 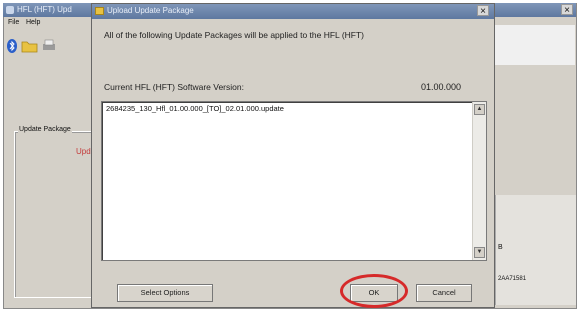 I want to click on dialog-close-icon: ×, so click(x=483, y=11).